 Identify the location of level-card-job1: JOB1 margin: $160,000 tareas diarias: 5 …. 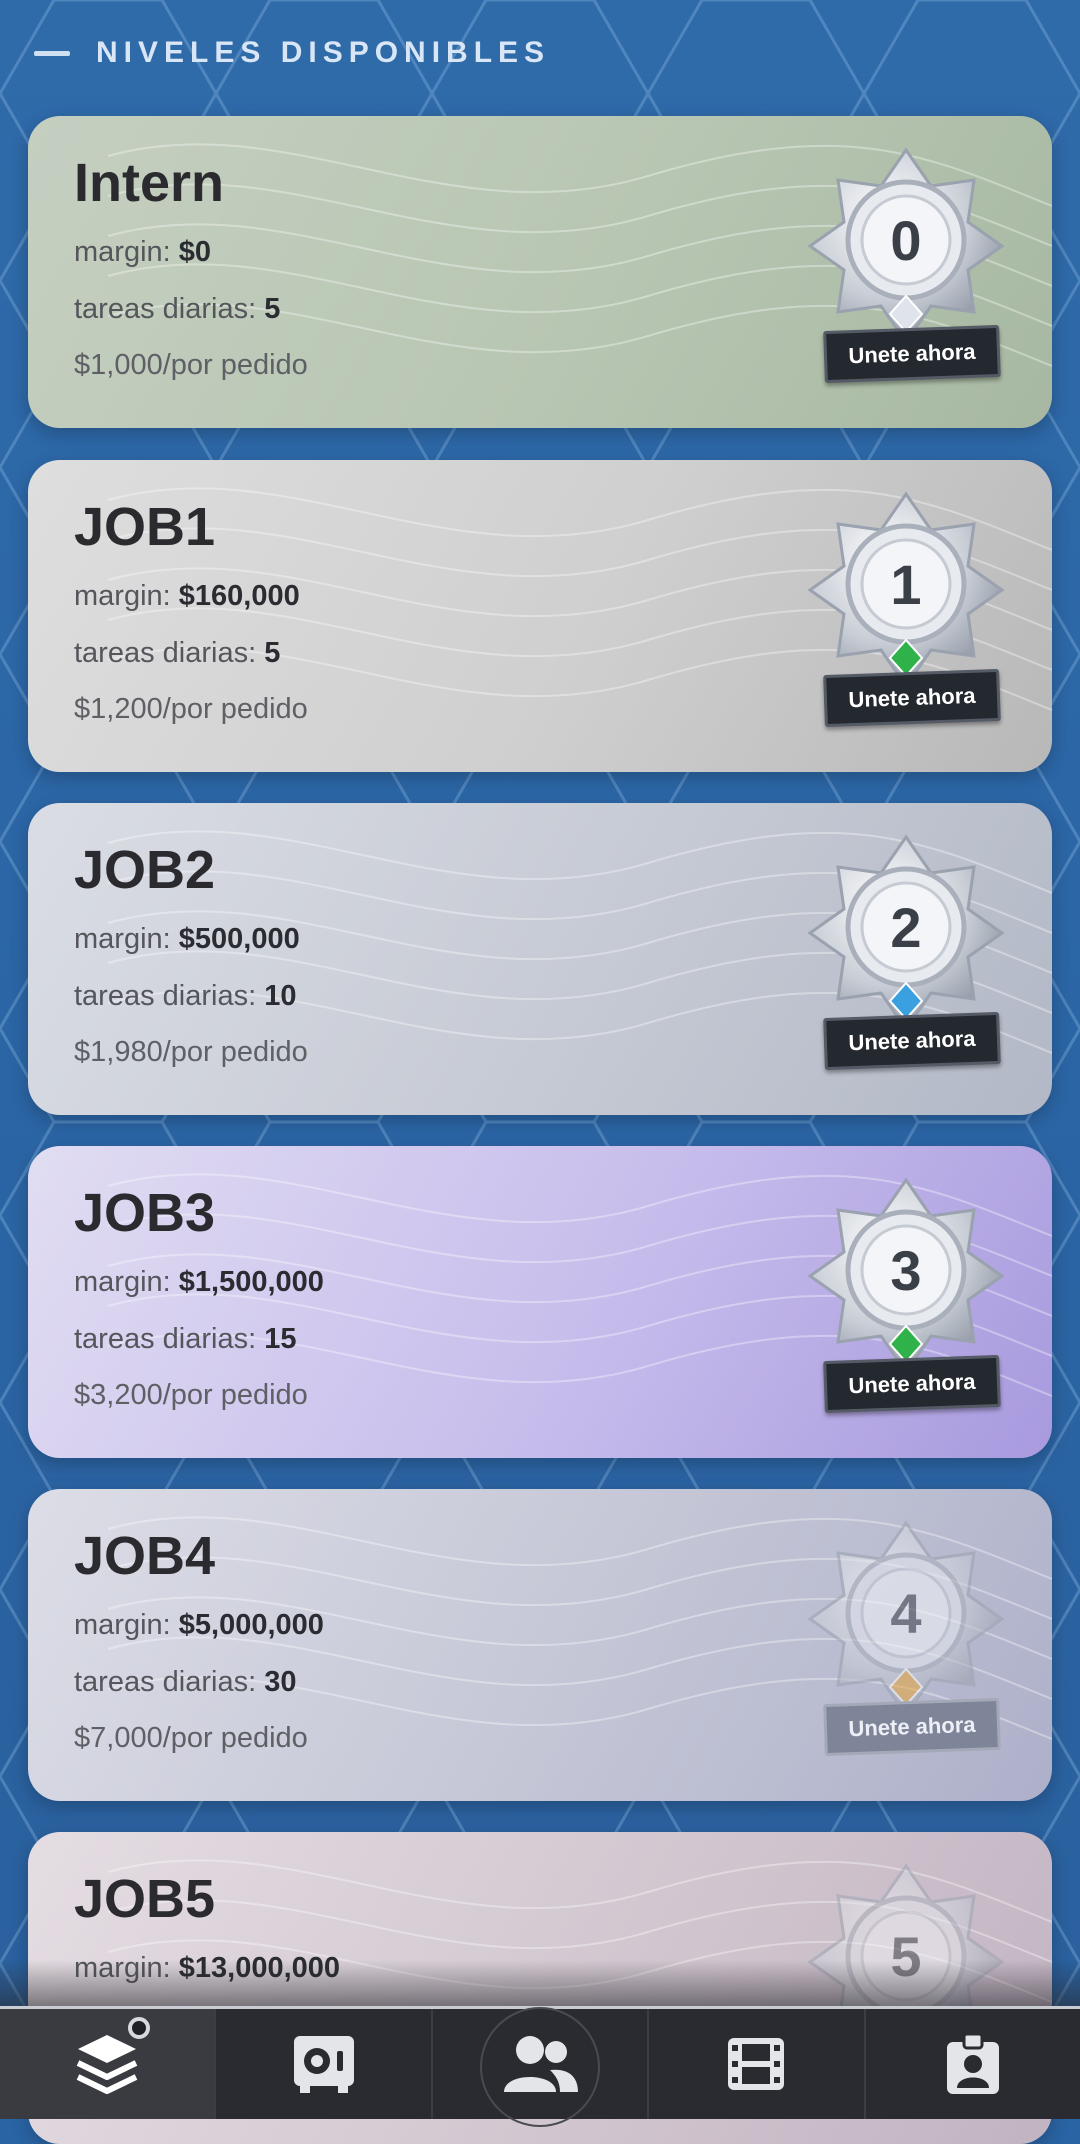
(540, 616).